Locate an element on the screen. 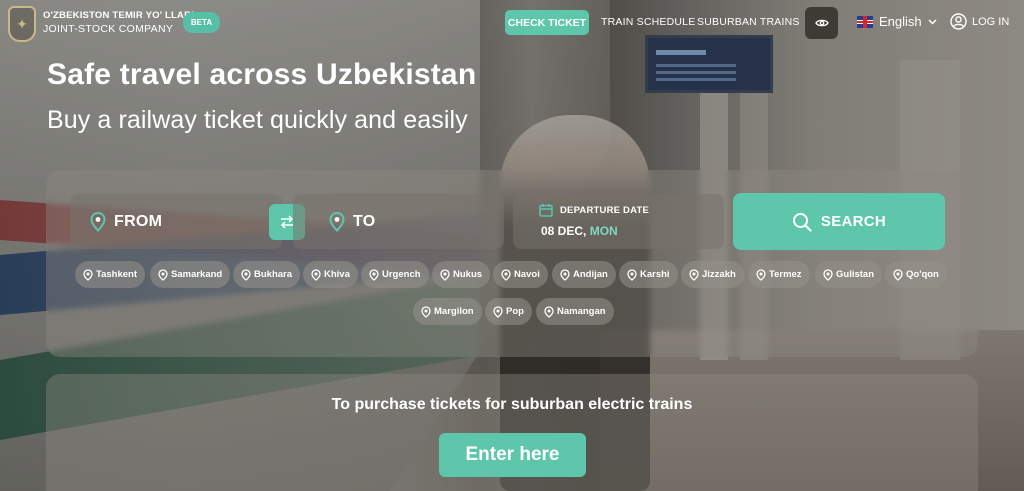 This screenshot has height=491, width=1024. city-chip-label: Nukus is located at coordinates (468, 274).